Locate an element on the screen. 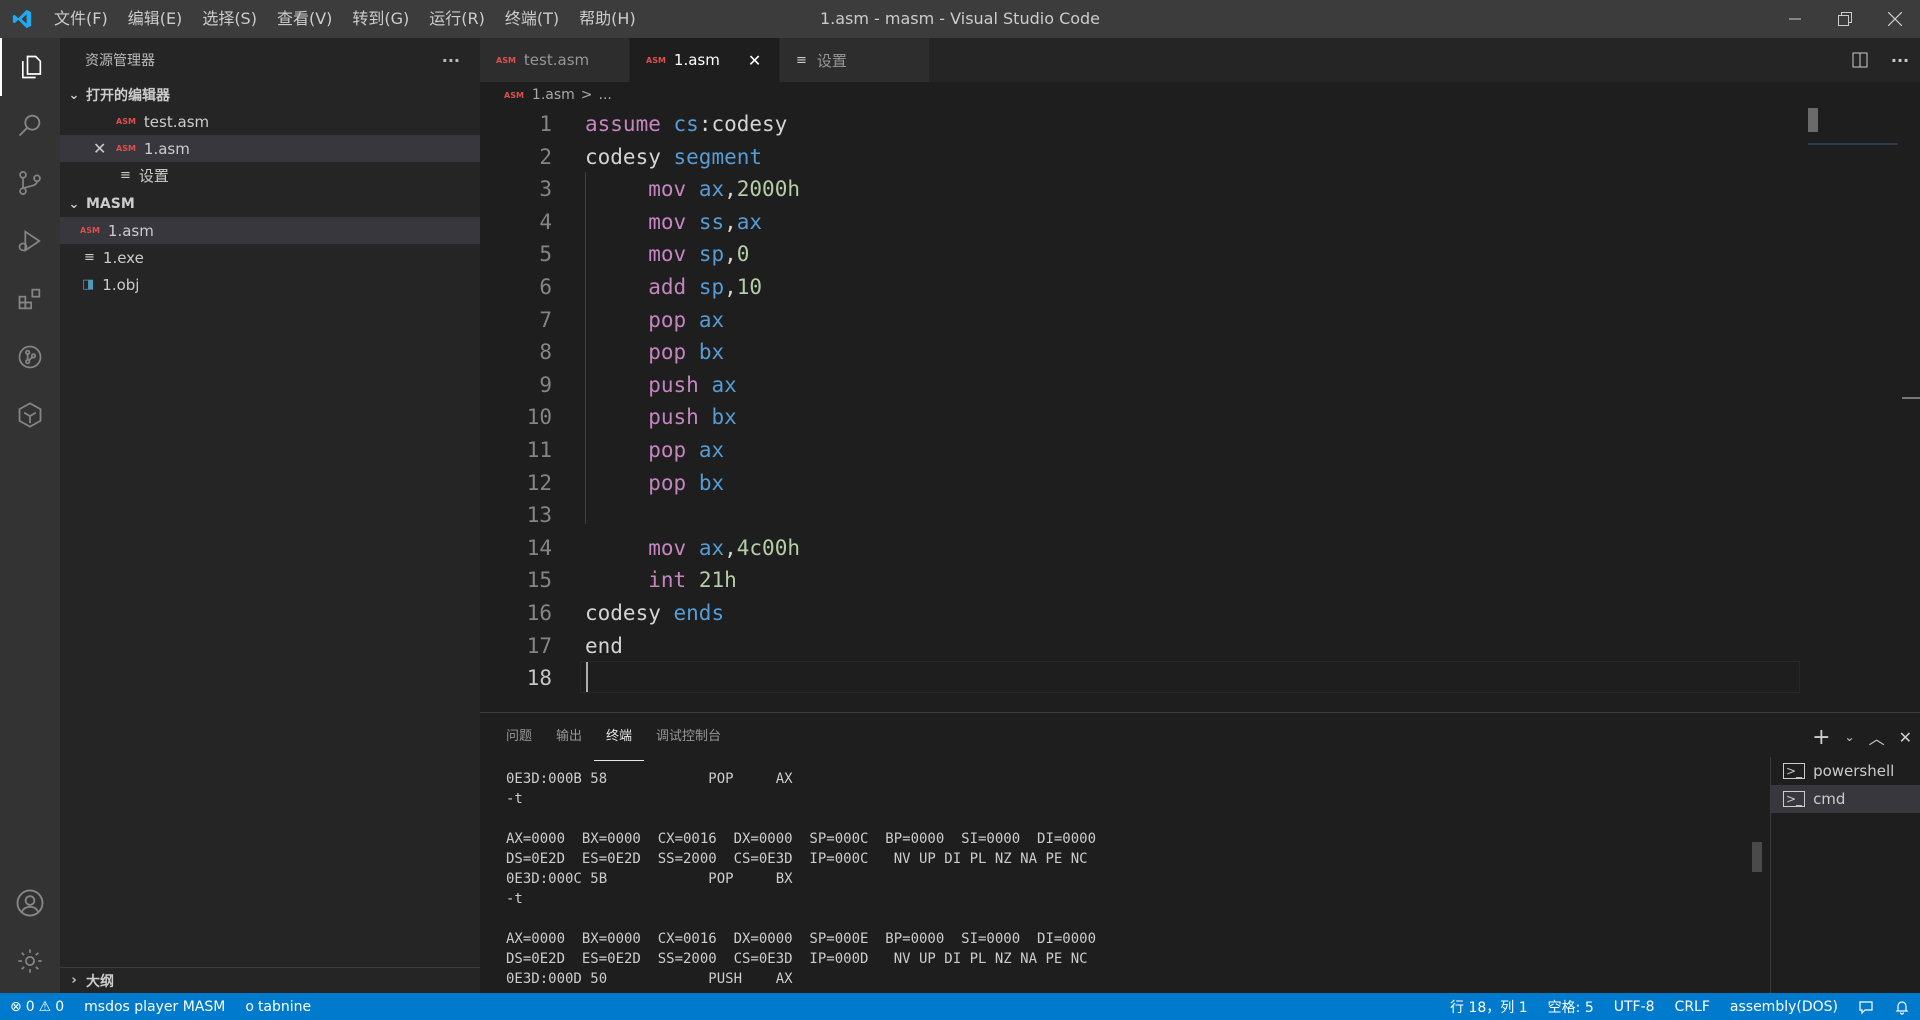 This screenshot has height=1020, width=1920. close-panel-icon: ✕ is located at coordinates (1905, 737).